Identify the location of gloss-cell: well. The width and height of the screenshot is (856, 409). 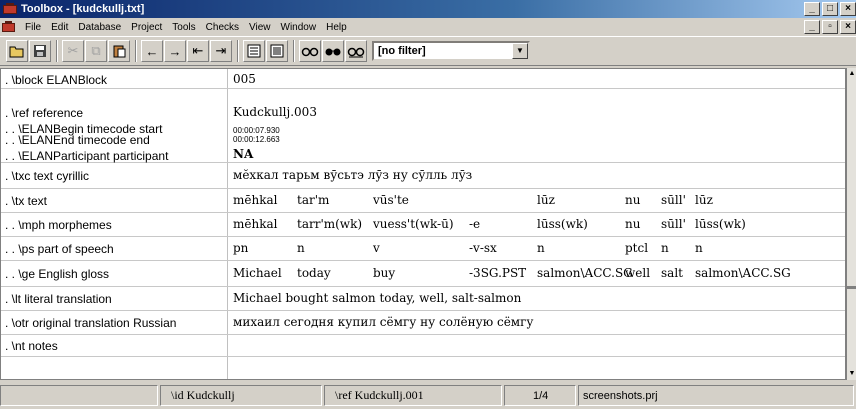
(637, 273).